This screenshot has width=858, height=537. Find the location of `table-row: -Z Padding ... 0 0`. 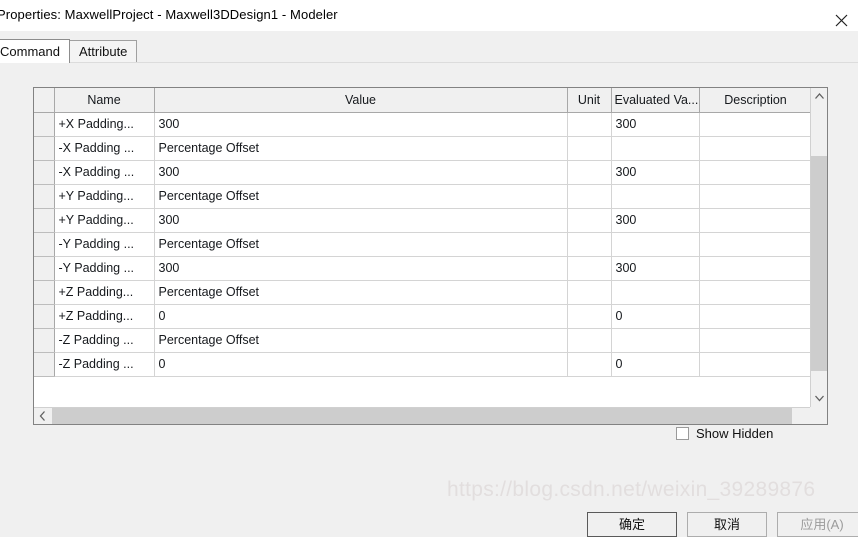

table-row: -Z Padding ... 0 0 is located at coordinates (423, 364).